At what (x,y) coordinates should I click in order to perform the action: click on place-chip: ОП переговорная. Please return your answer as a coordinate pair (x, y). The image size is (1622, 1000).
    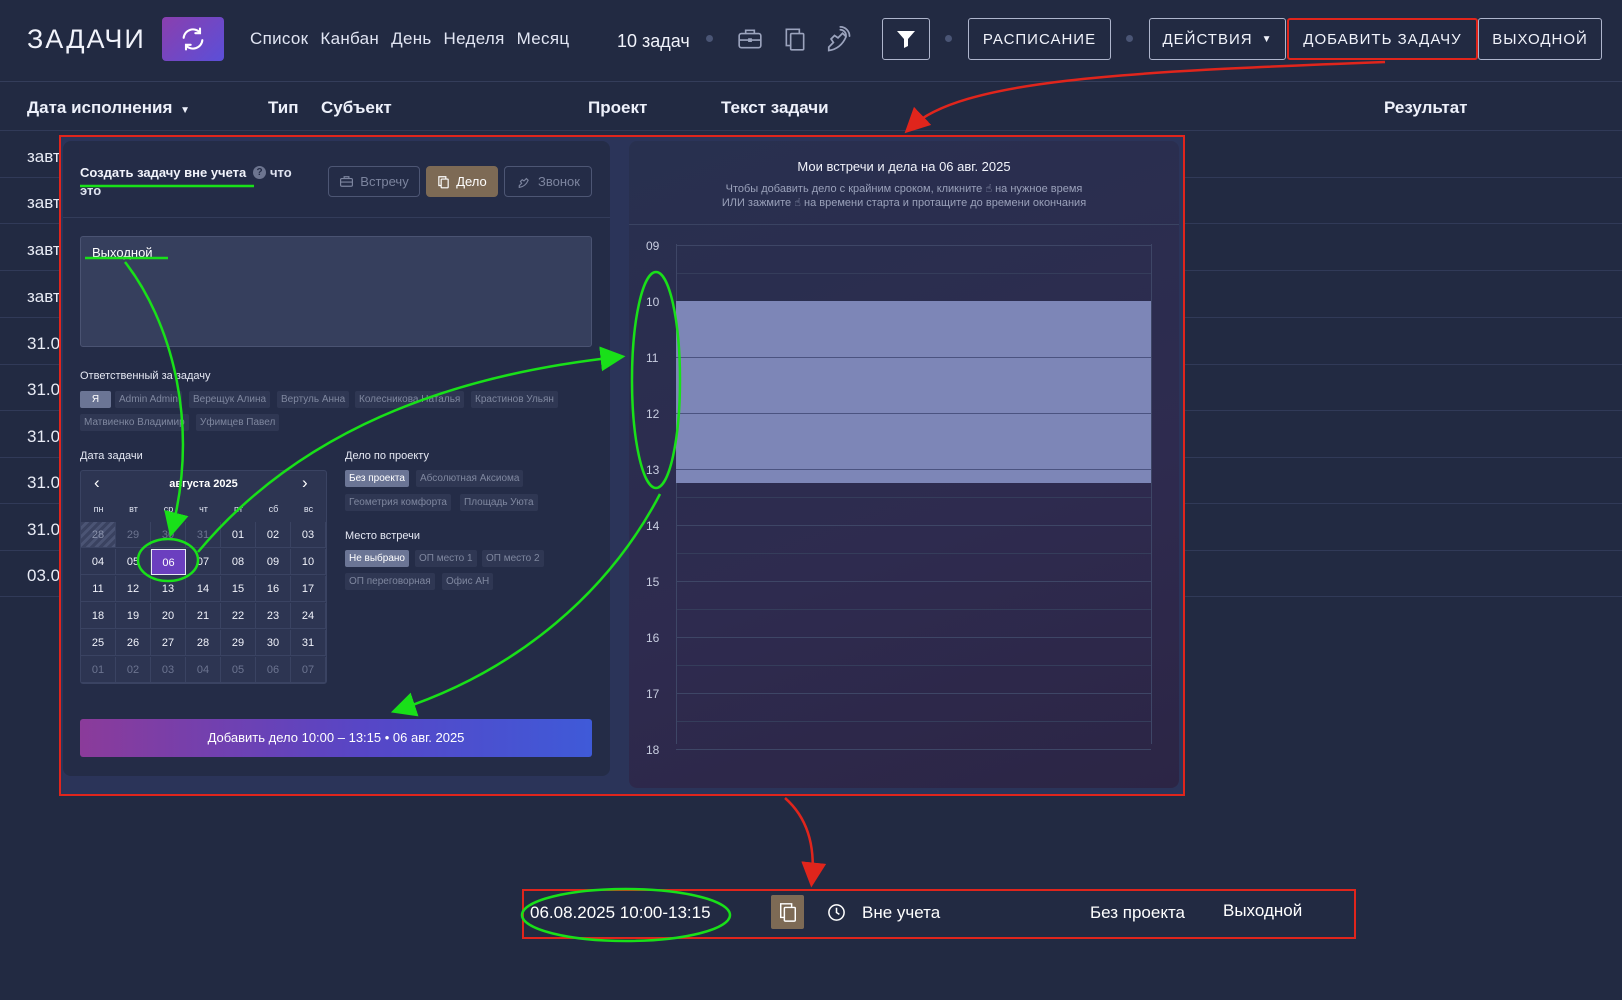
    Looking at the image, I should click on (390, 581).